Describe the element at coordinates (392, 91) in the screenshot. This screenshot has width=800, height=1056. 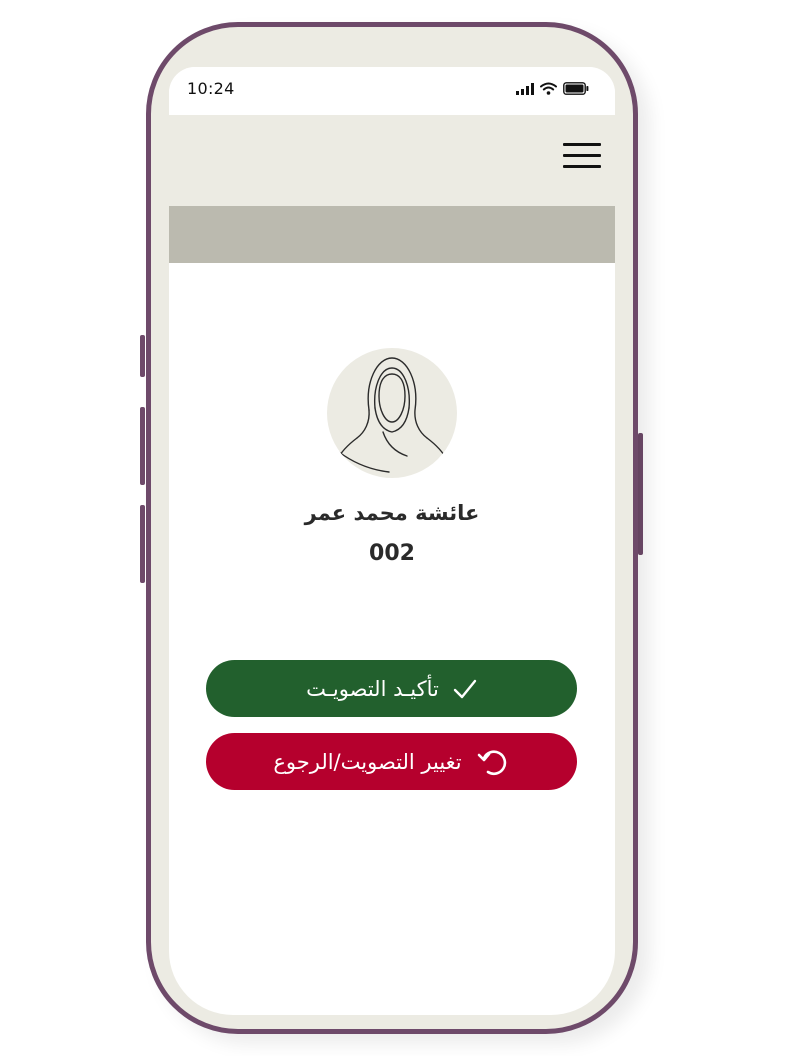
I see `status-bar: 10:24` at that location.